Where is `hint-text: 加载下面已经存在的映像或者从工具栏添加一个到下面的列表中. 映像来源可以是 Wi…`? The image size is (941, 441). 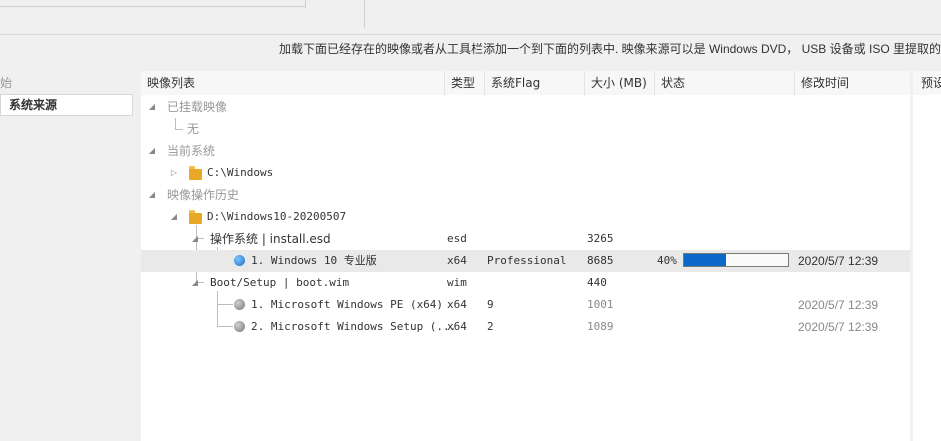 hint-text: 加载下面已经存在的映像或者从工具栏添加一个到下面的列表中. 映像来源可以是 Wi… is located at coordinates (609, 49).